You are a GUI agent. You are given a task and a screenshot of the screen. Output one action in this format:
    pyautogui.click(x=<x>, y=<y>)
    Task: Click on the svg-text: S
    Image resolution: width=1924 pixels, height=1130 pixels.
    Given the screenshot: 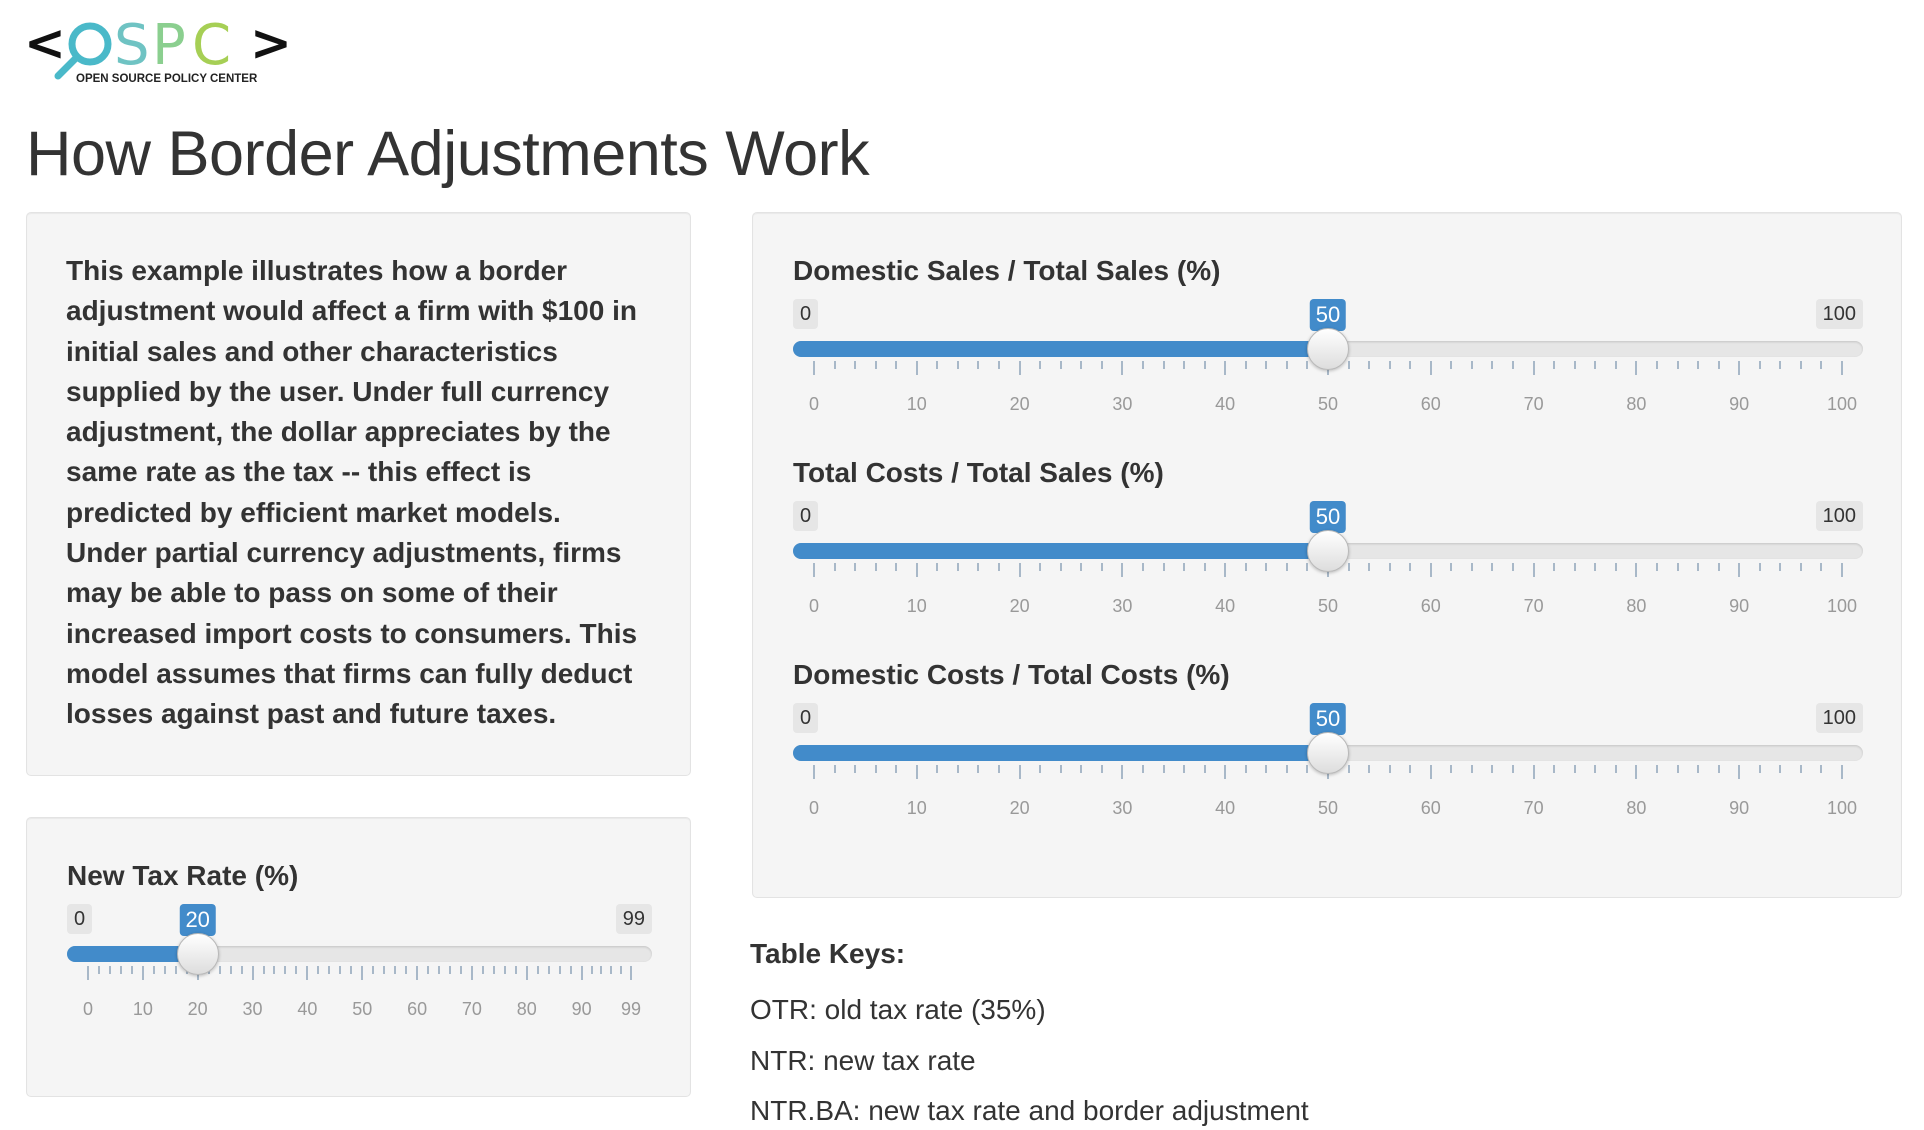 What is the action you would take?
    pyautogui.click(x=132, y=46)
    